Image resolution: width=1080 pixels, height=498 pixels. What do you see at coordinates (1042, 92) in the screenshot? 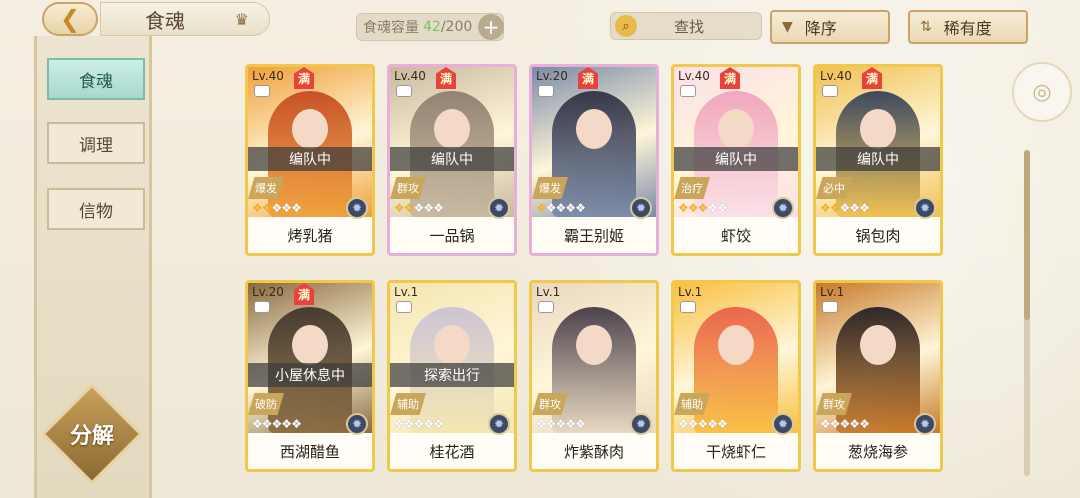
I see `swirl-icon: ◎` at bounding box center [1042, 92].